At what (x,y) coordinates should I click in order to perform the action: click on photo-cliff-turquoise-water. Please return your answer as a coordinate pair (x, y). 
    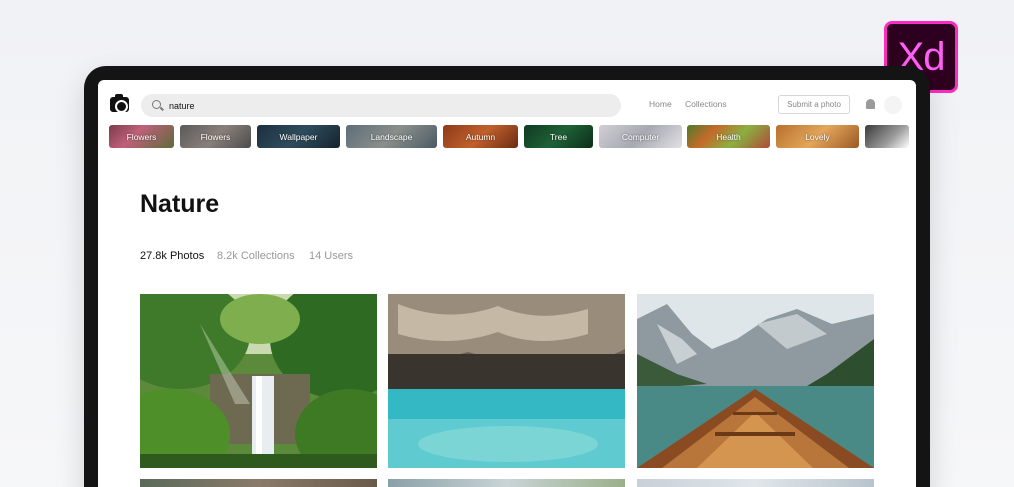
    Looking at the image, I should click on (506, 381).